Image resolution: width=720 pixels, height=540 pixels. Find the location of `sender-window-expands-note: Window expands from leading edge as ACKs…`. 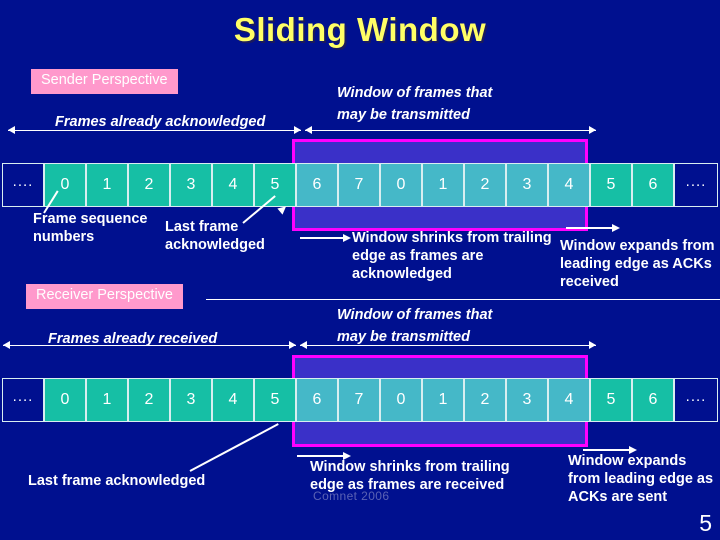

sender-window-expands-note: Window expands from leading edge as ACKs… is located at coordinates (637, 264).